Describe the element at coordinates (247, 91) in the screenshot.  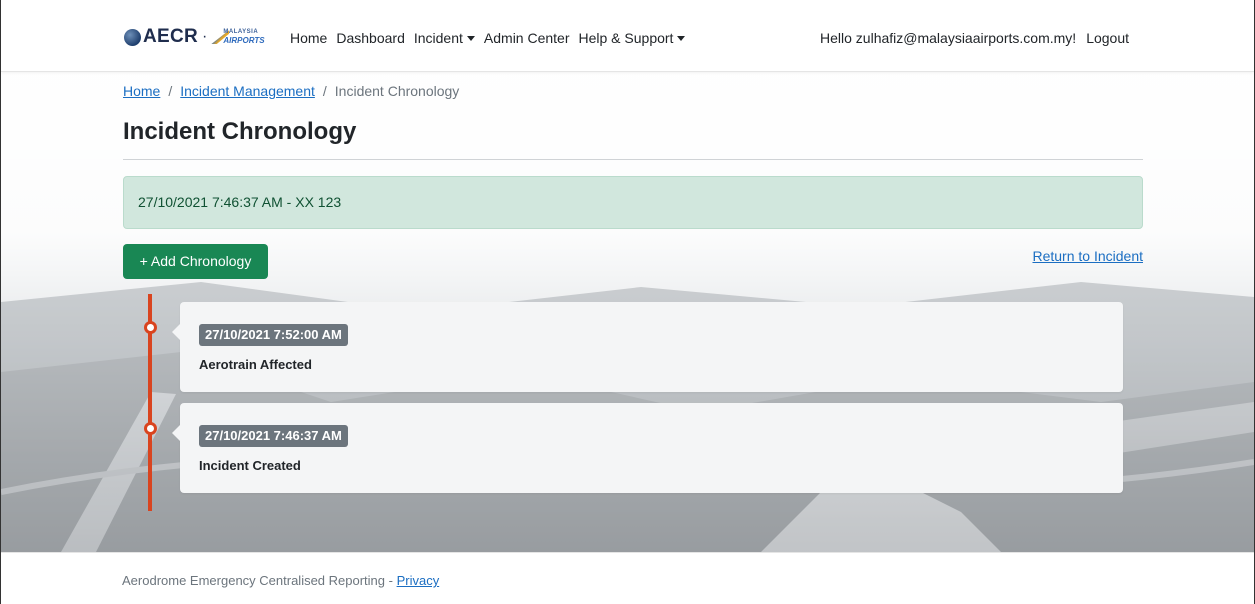
I see `breadcrumb-incident-management-link: Incident Management` at that location.